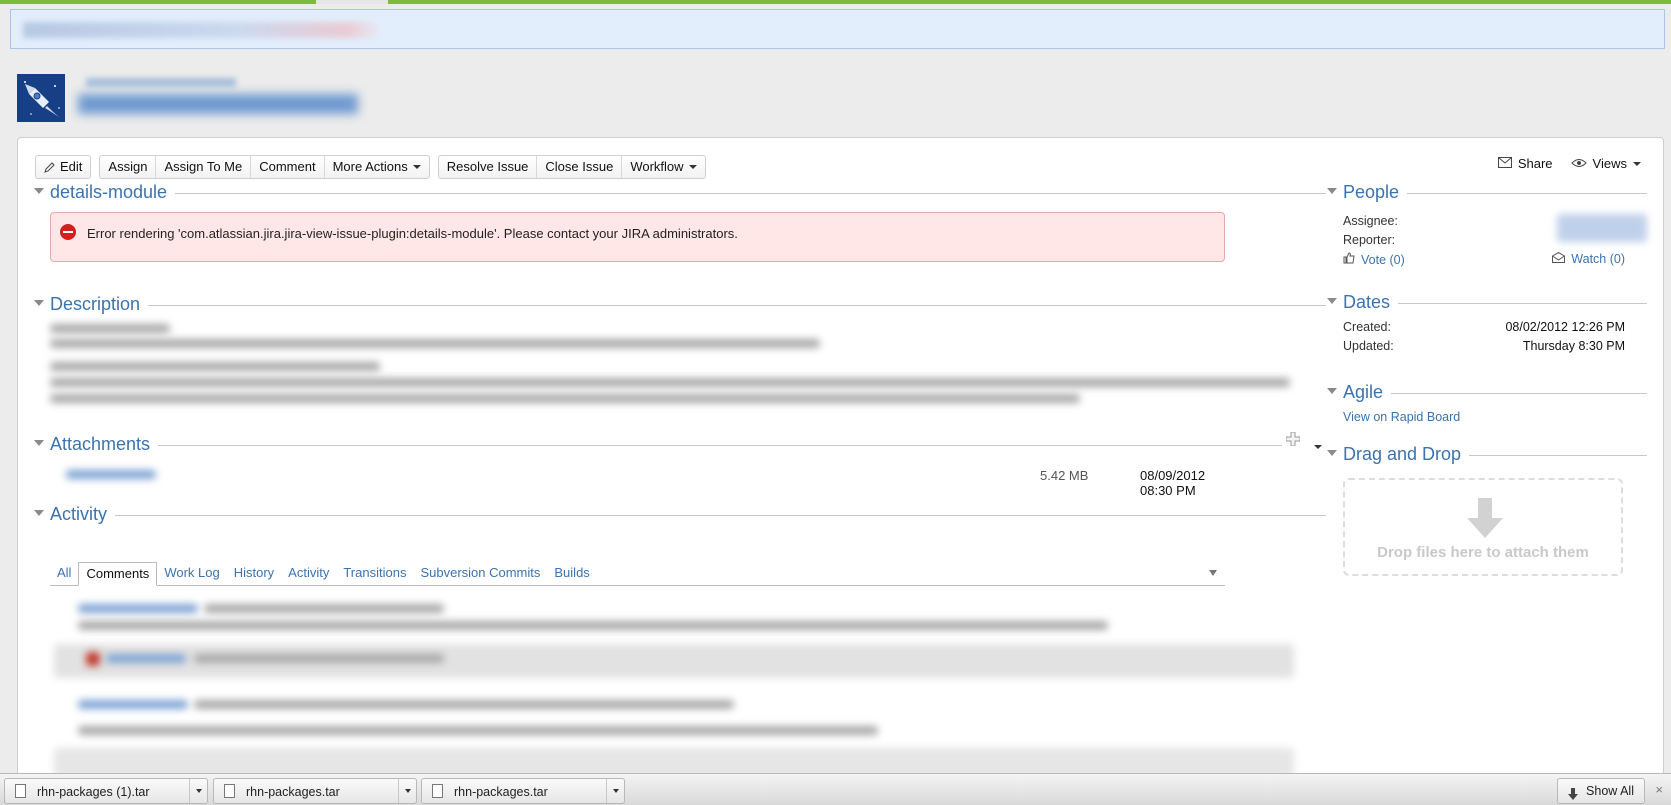 This screenshot has width=1671, height=805. Describe the element at coordinates (1487, 455) in the screenshot. I see `drag-and-drop-header: Drag and Drop` at that location.